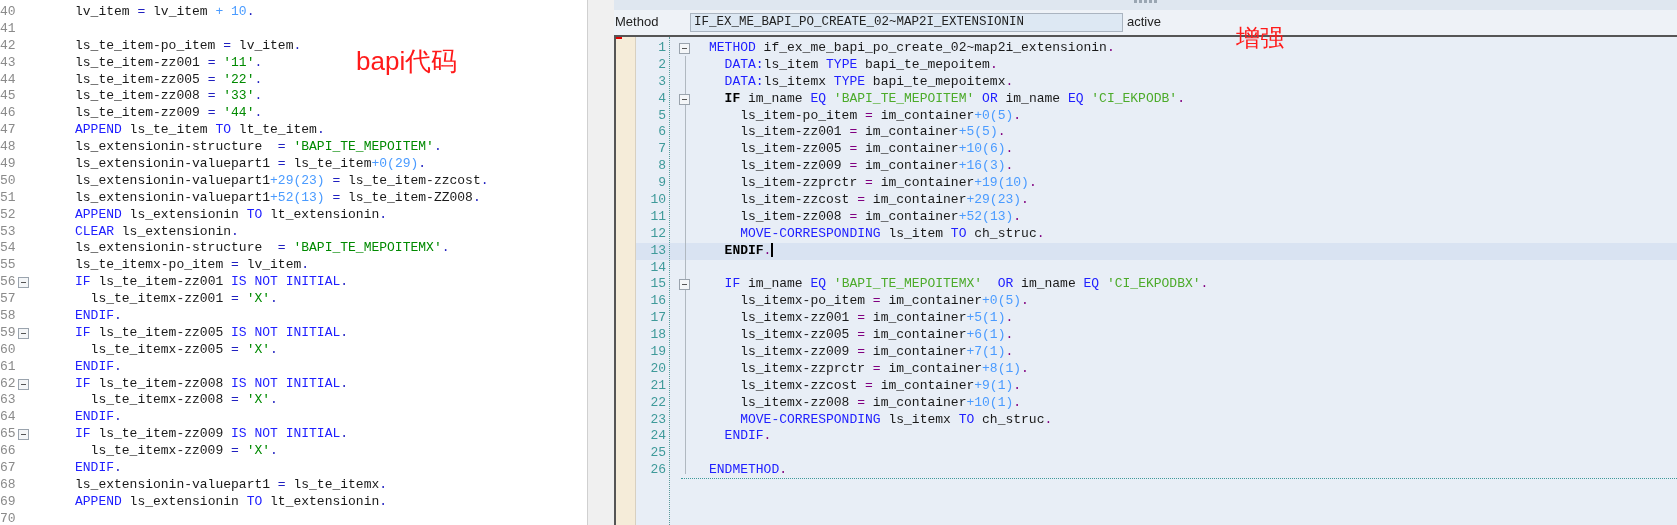 This screenshot has height=525, width=1677. What do you see at coordinates (188, 46) in the screenshot?
I see `code-line: ls_te_item-po_item = lv_item.` at bounding box center [188, 46].